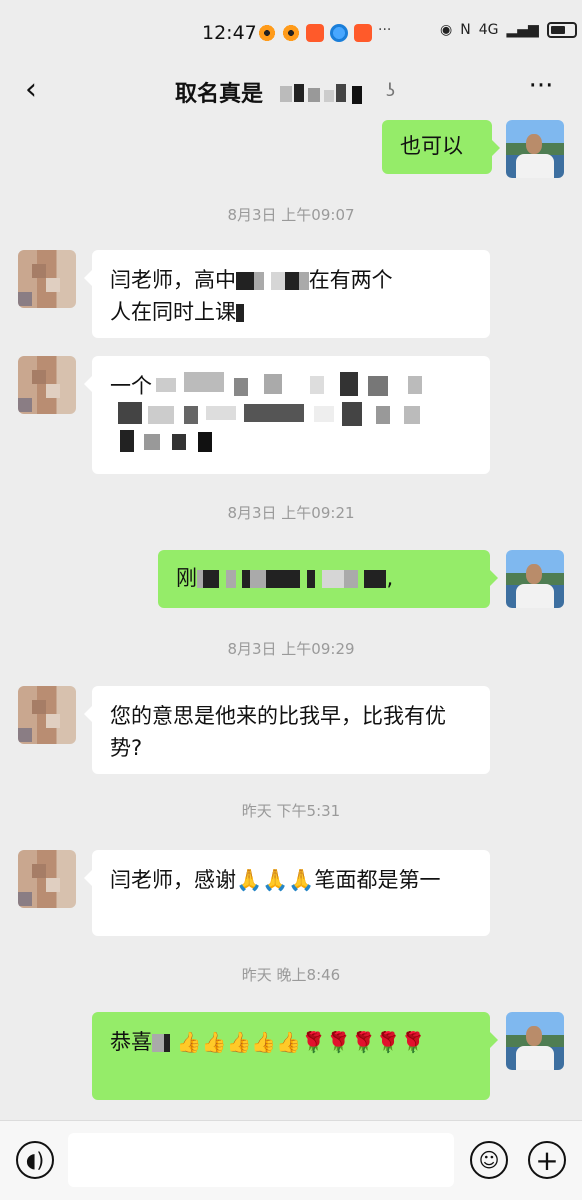  Describe the element at coordinates (35, 1160) in the screenshot. I see `voice-icon: ◖)` at that location.